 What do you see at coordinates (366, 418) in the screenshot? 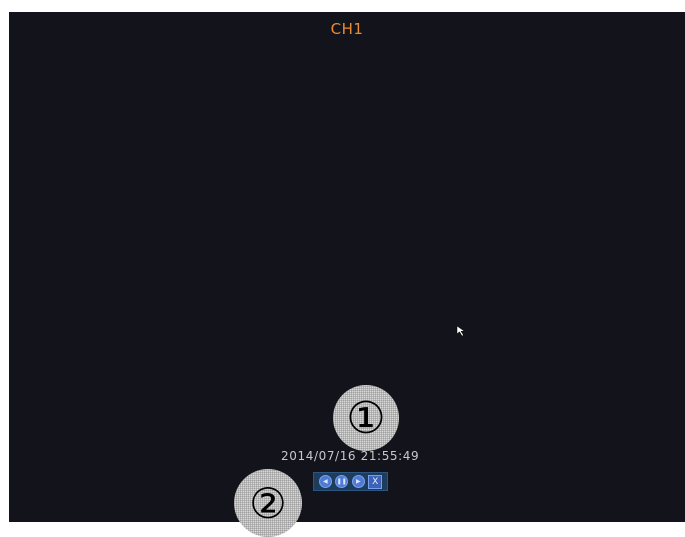
I see `callout-marker-1: ①` at bounding box center [366, 418].